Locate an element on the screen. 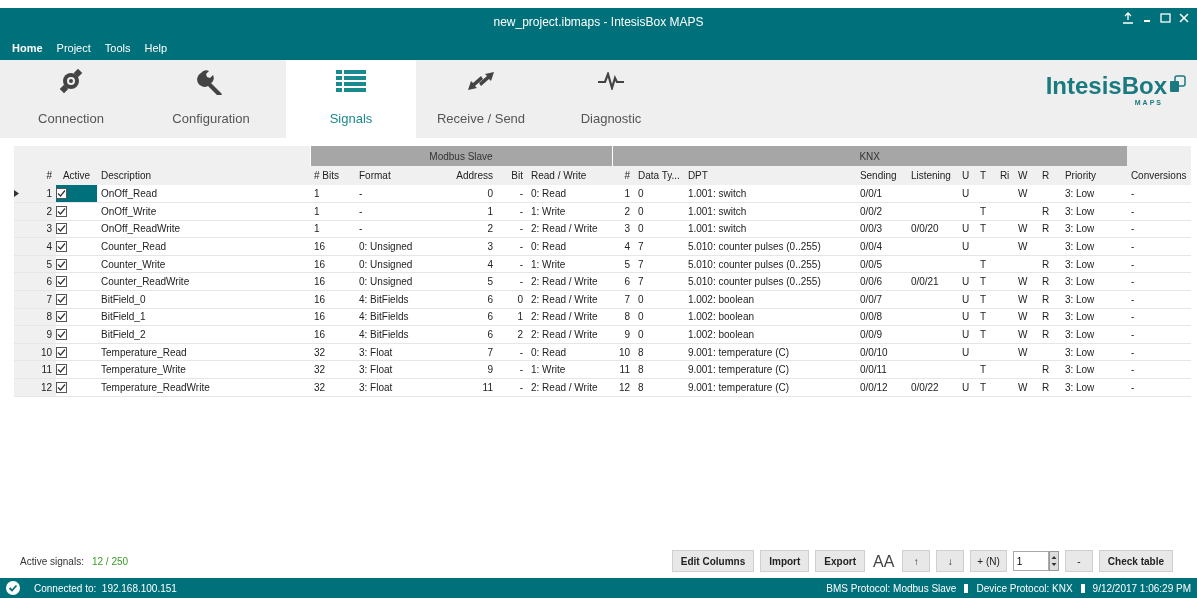 The image size is (1197, 598). table-cell: OnOff_Read is located at coordinates (129, 194).